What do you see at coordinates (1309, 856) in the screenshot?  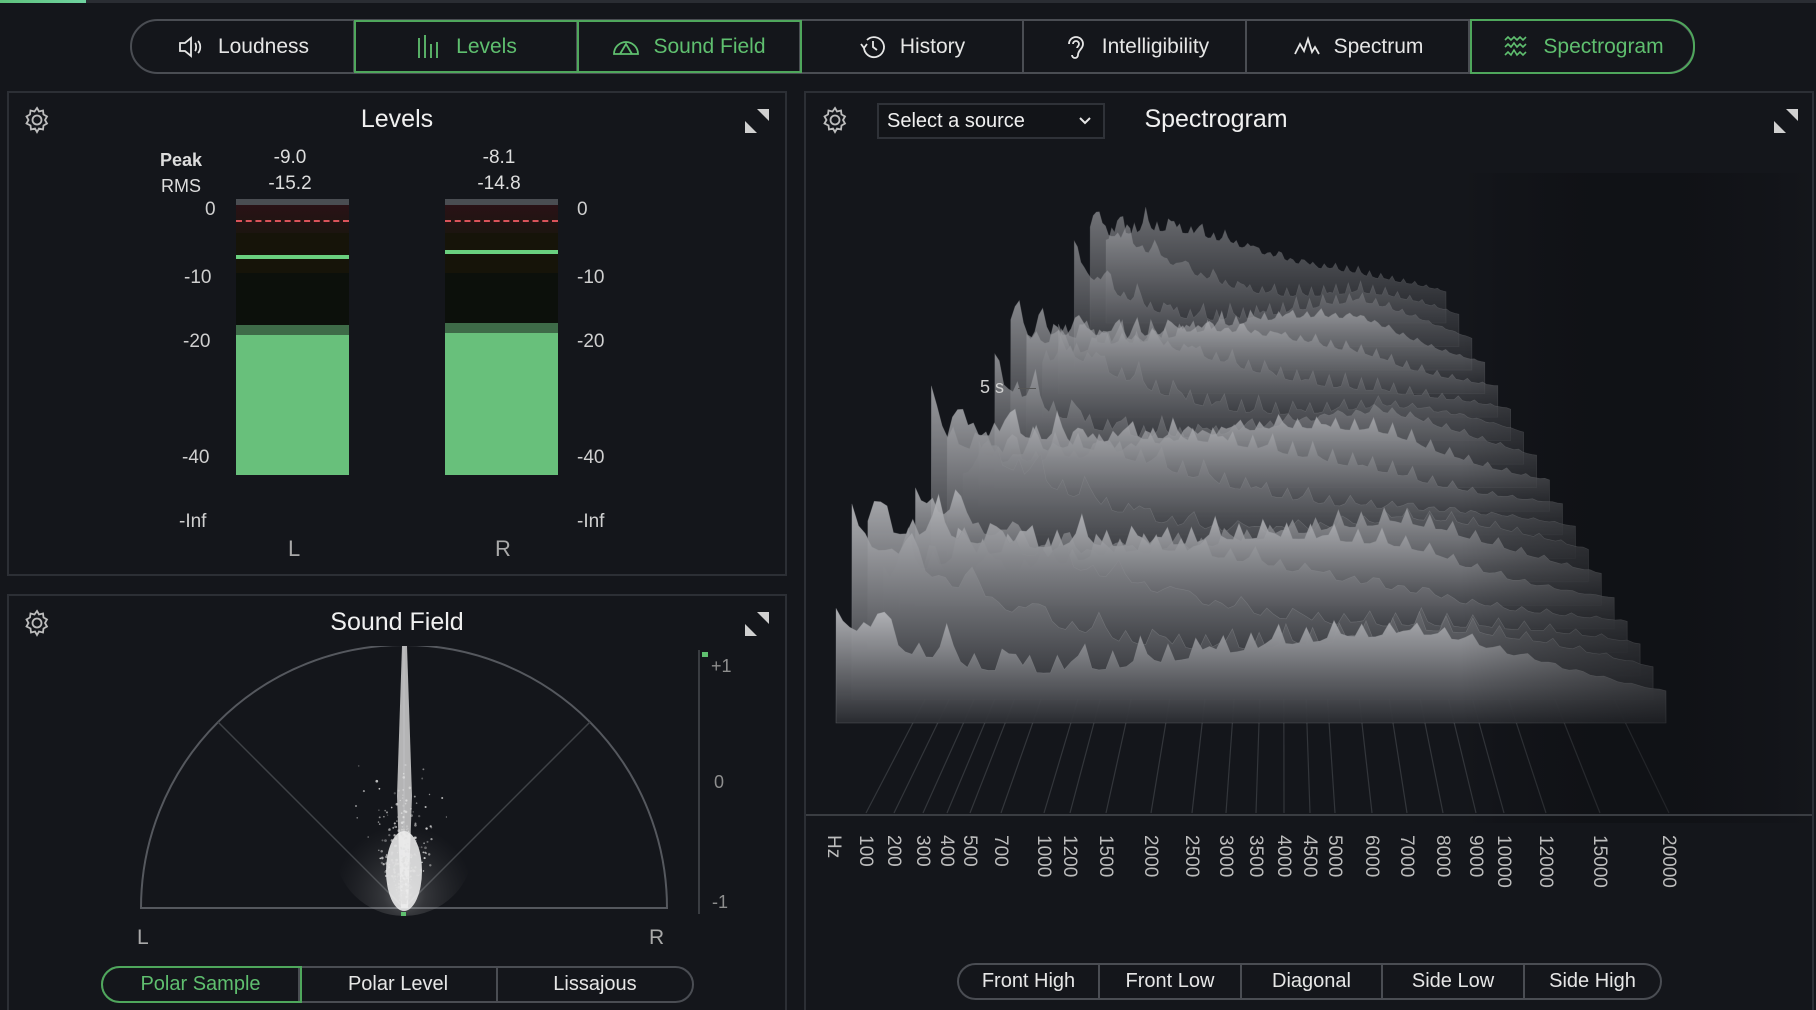 I see `frequency-tick-label: 4500` at bounding box center [1309, 856].